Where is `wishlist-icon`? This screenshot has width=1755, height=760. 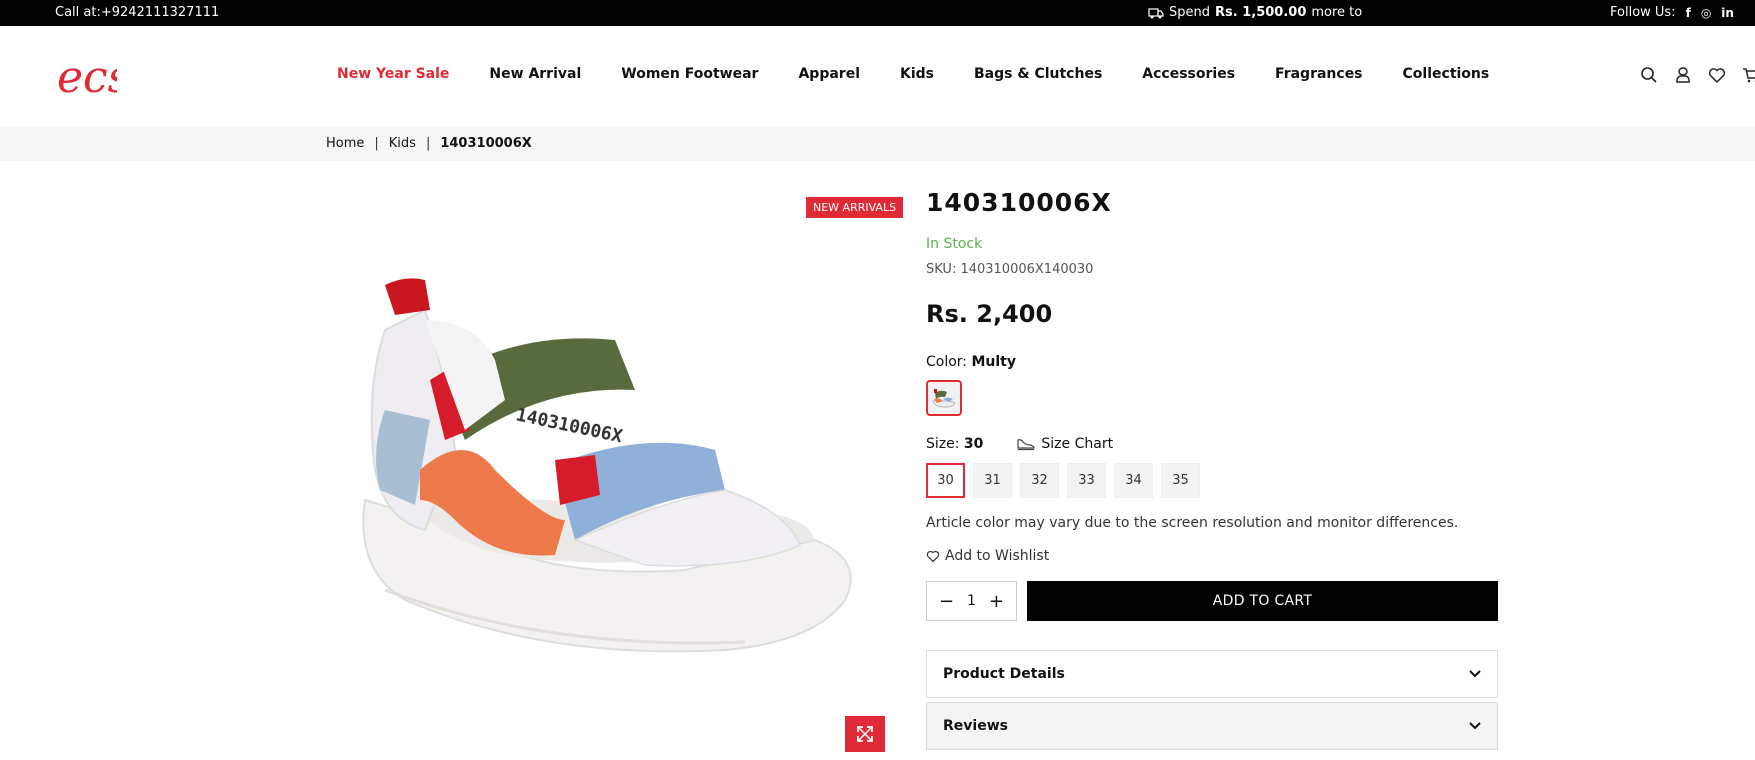 wishlist-icon is located at coordinates (1717, 75).